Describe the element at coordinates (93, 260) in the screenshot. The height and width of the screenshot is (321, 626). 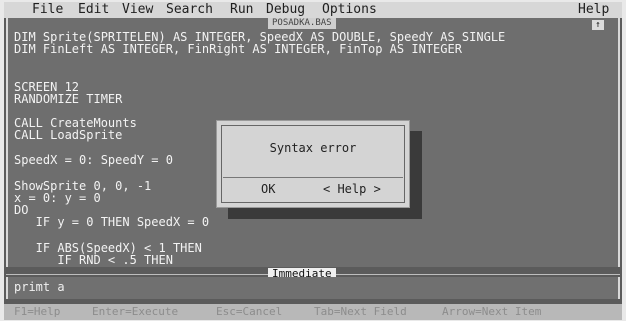
I see `code-line: IF RND < .5 THEN` at that location.